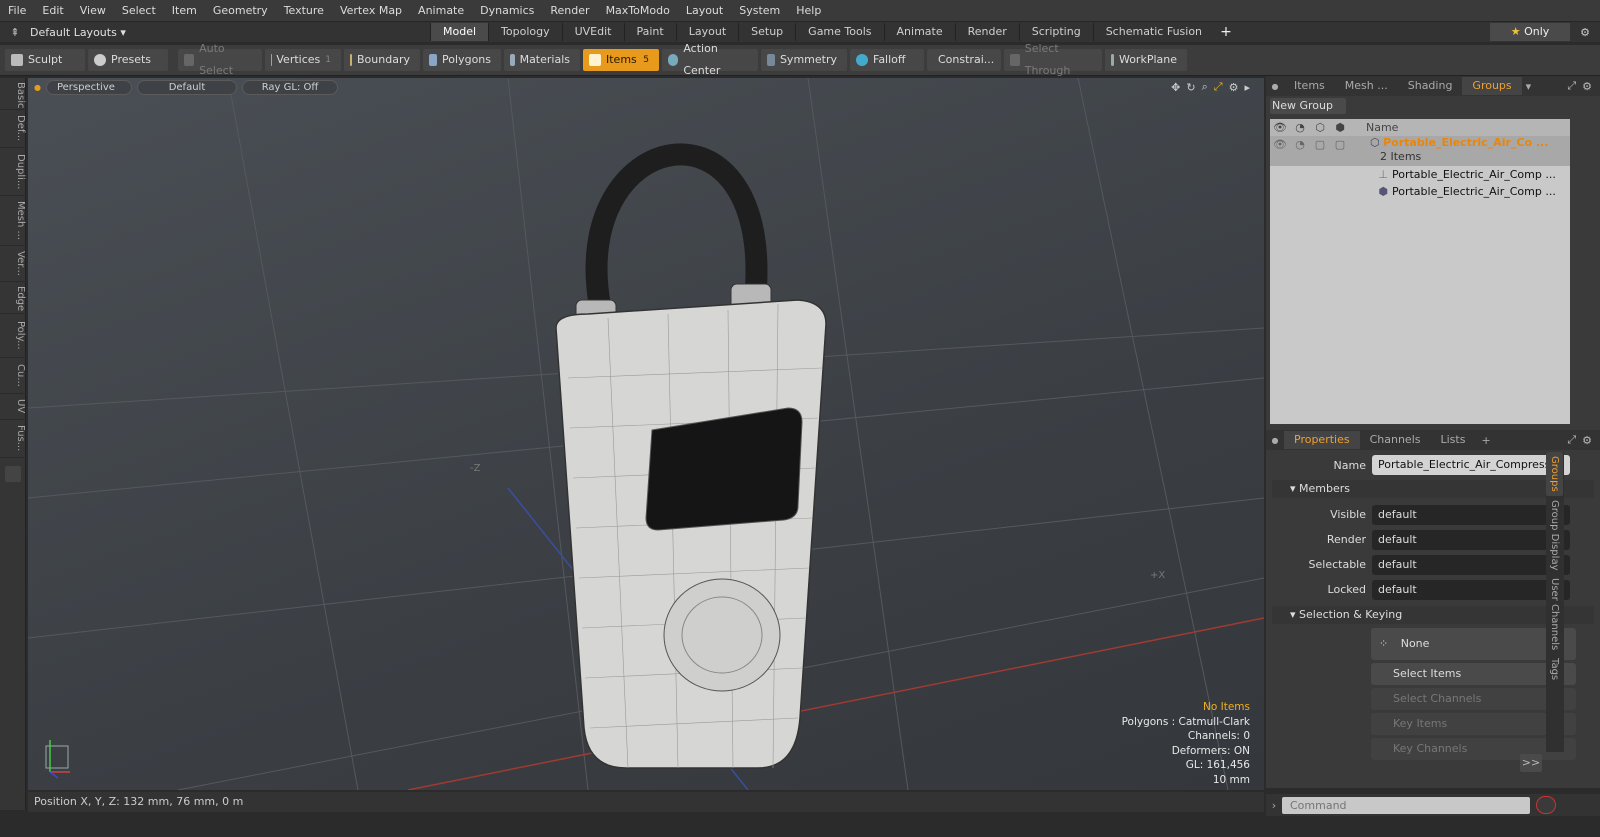 The image size is (1600, 837). I want to click on group-visible-icon: 👁, so click(1280, 144).